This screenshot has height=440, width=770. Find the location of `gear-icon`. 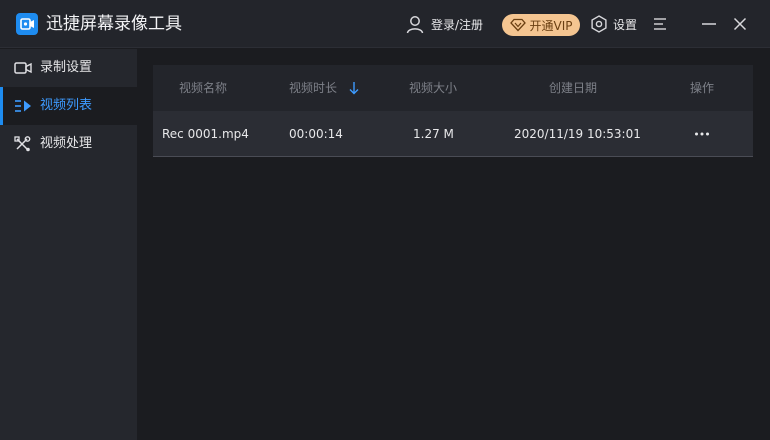

gear-icon is located at coordinates (599, 24).